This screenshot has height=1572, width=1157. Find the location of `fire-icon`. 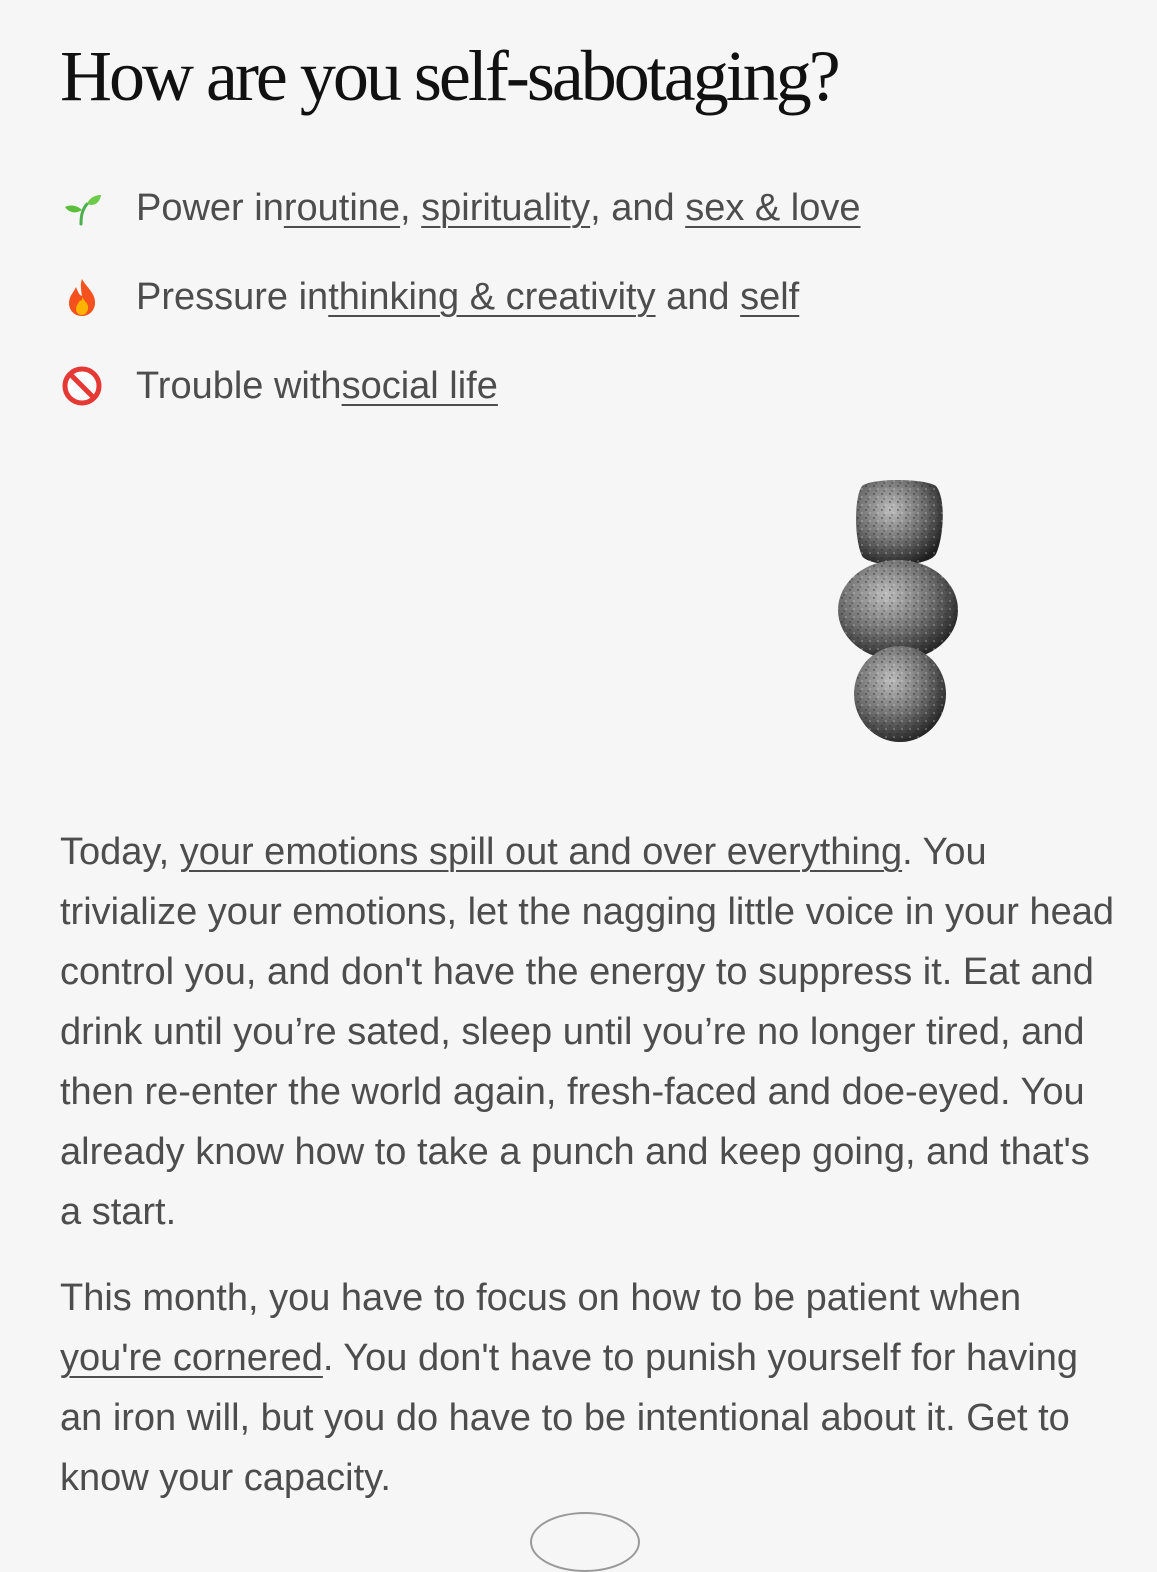

fire-icon is located at coordinates (82, 297).